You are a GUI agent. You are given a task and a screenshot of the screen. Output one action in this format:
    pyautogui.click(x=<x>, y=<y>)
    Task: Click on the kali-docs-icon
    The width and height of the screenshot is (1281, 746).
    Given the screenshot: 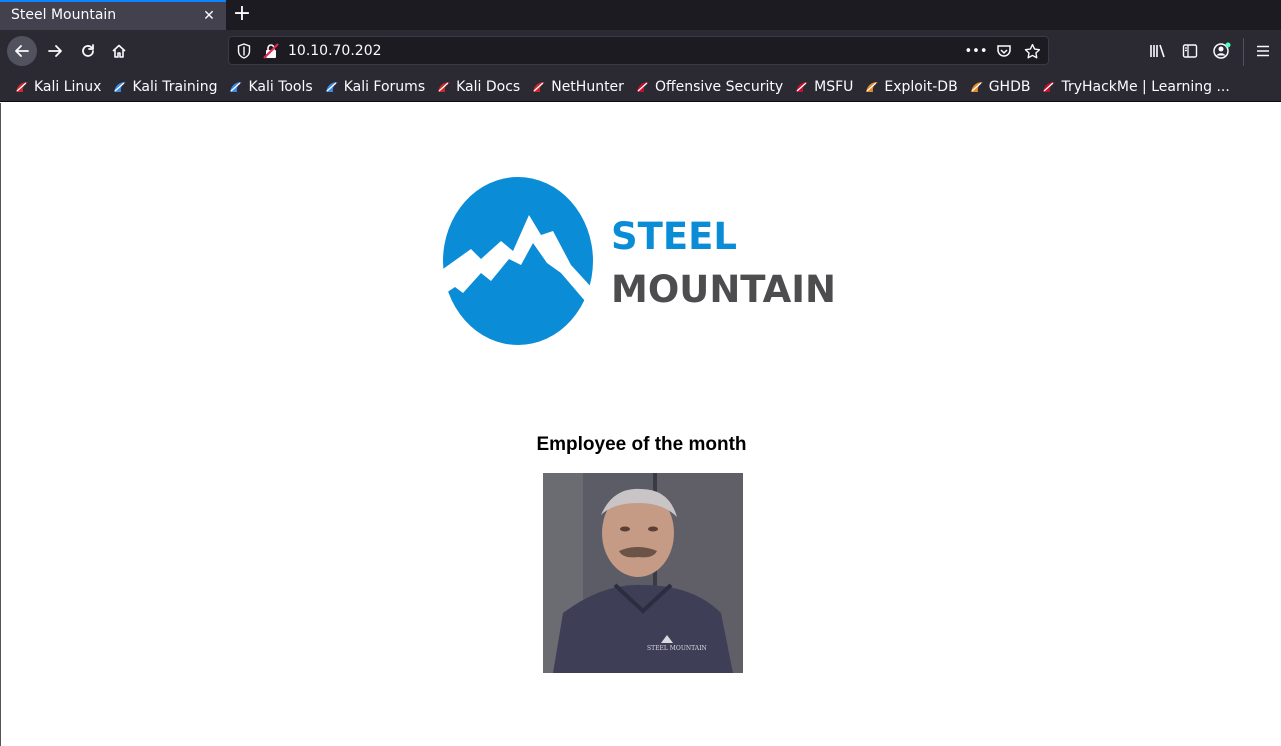 What is the action you would take?
    pyautogui.click(x=444, y=87)
    